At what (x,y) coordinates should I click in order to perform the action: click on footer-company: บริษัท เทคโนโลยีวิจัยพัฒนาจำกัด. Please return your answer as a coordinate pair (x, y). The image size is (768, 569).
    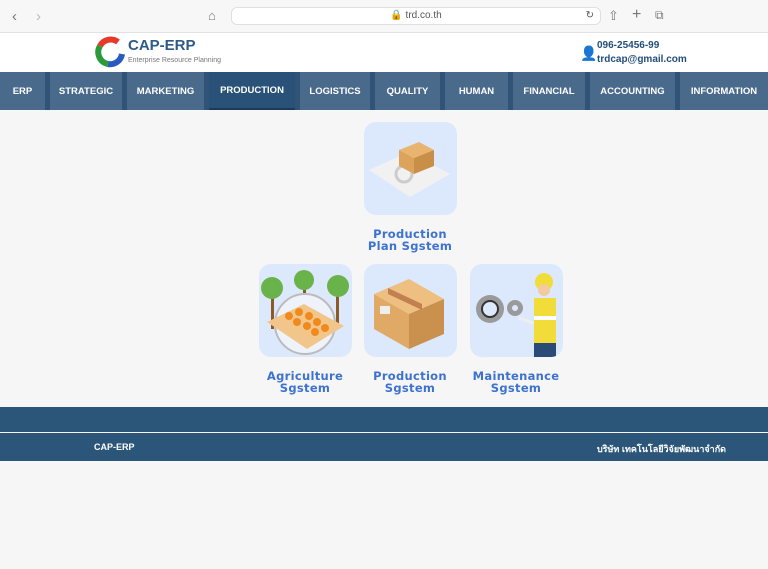
    Looking at the image, I should click on (661, 449).